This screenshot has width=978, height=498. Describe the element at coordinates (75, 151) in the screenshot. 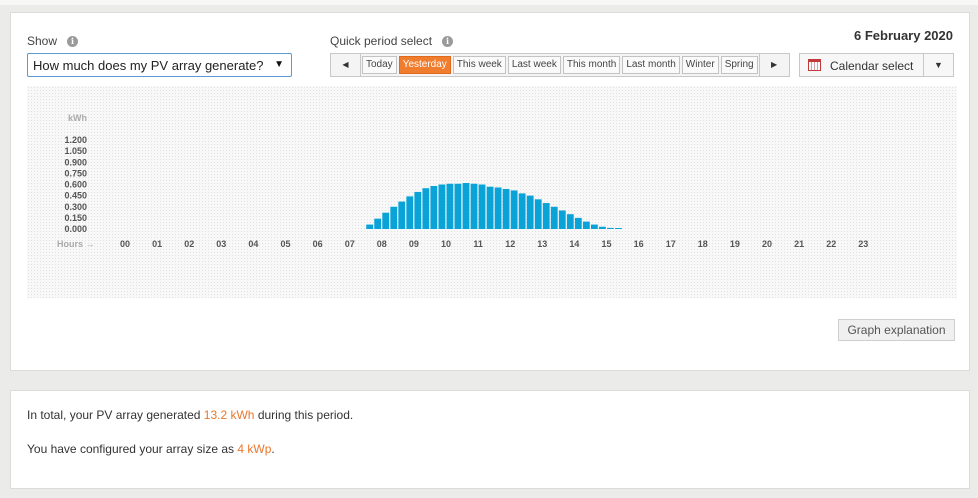

I see `y-tick-label: 1.050` at that location.